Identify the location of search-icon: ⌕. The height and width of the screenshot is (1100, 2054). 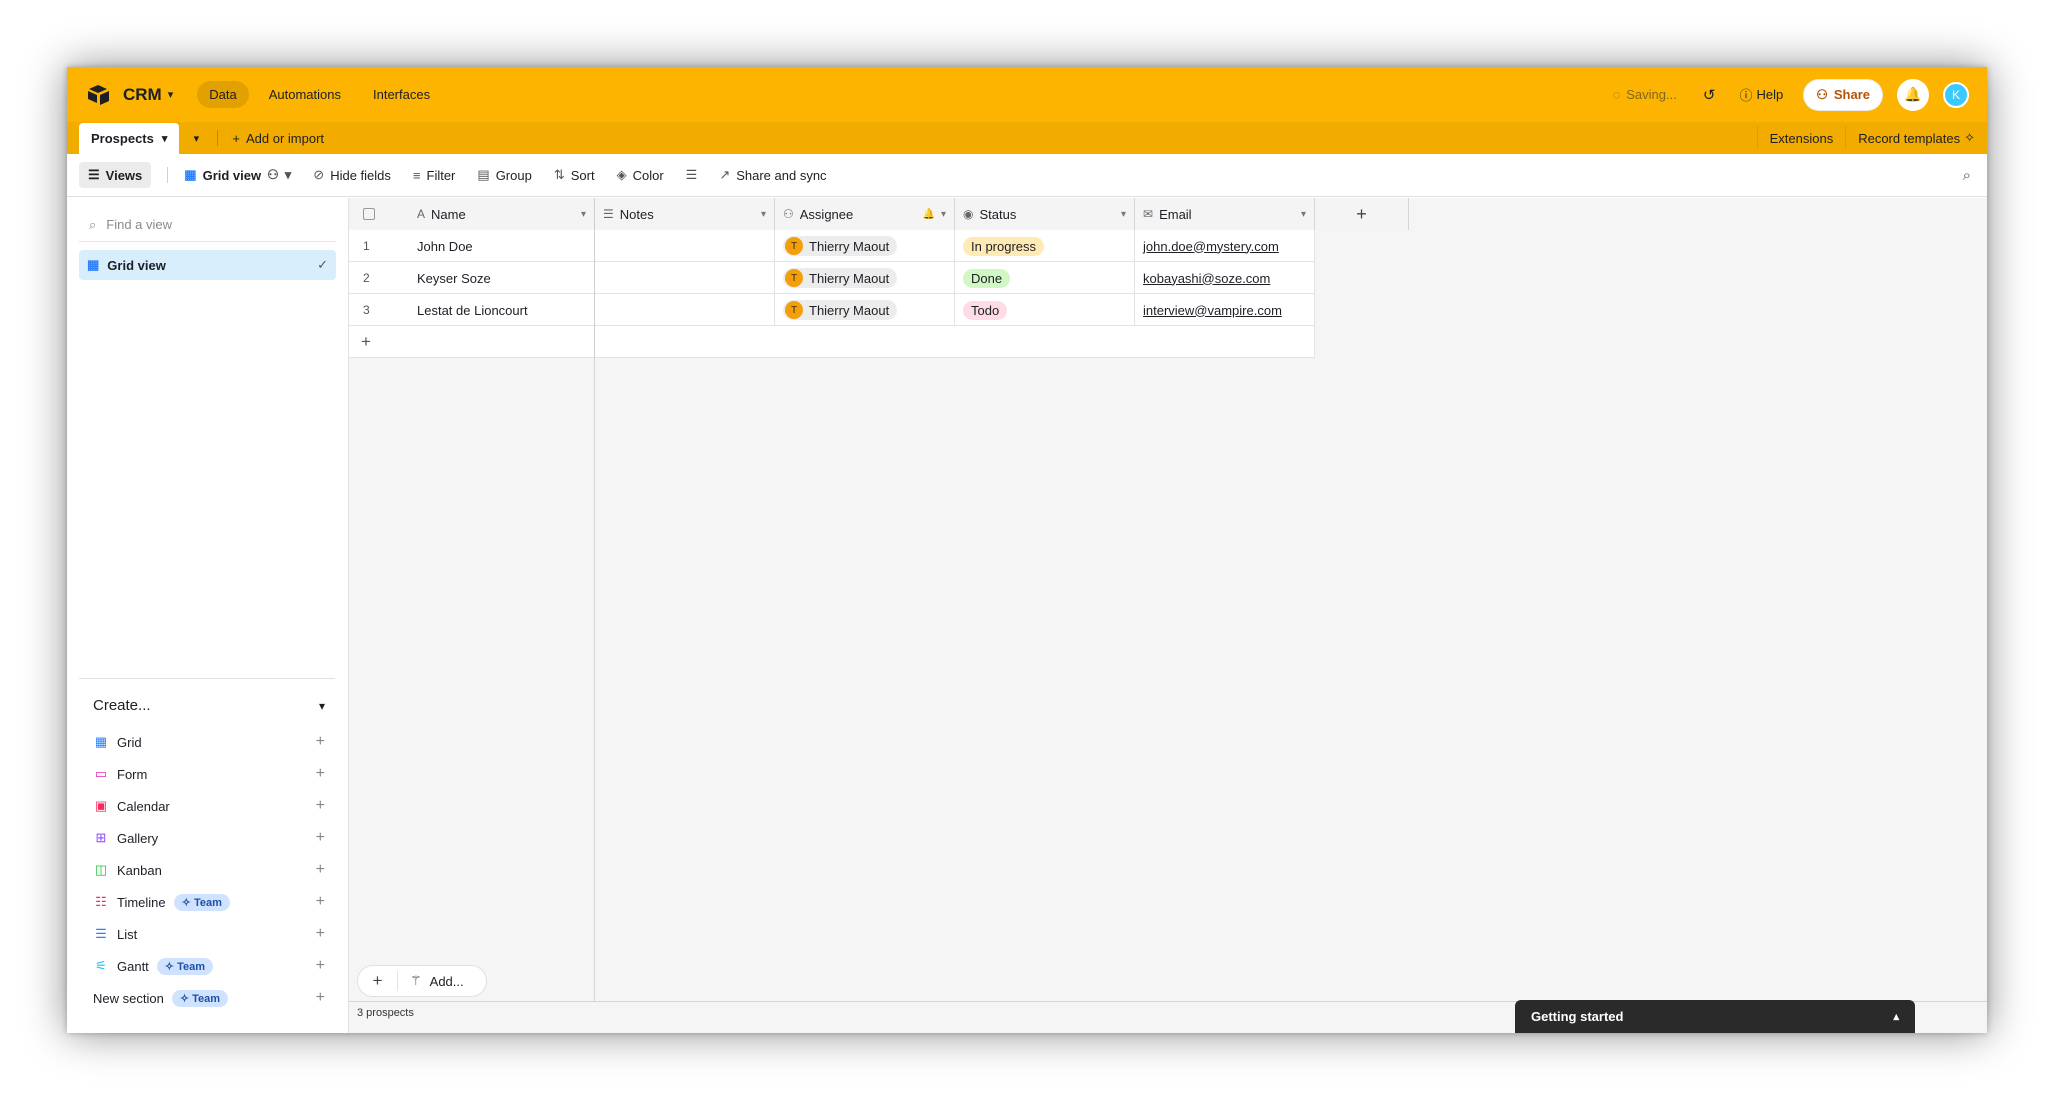
(1967, 175).